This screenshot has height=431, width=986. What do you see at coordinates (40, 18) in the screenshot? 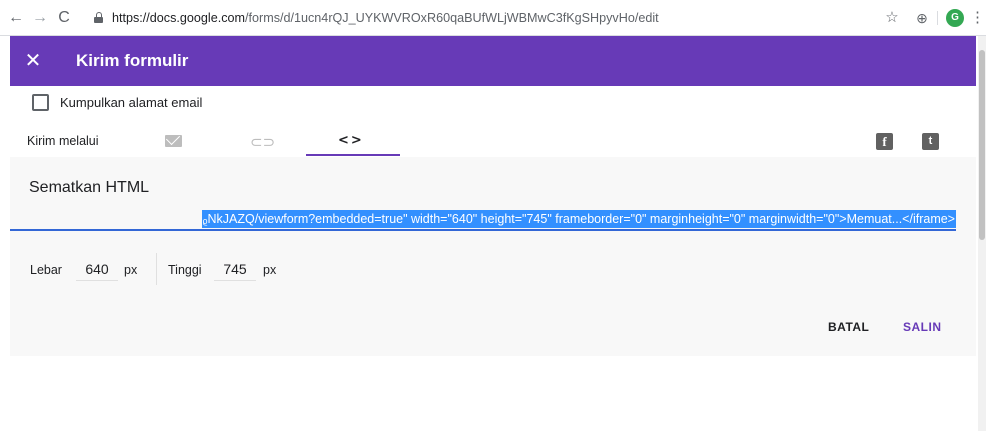
I see `forward-arrow-icon: →` at bounding box center [40, 18].